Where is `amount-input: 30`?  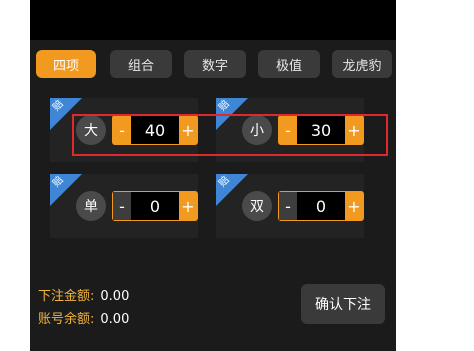
amount-input: 30 is located at coordinates (321, 130).